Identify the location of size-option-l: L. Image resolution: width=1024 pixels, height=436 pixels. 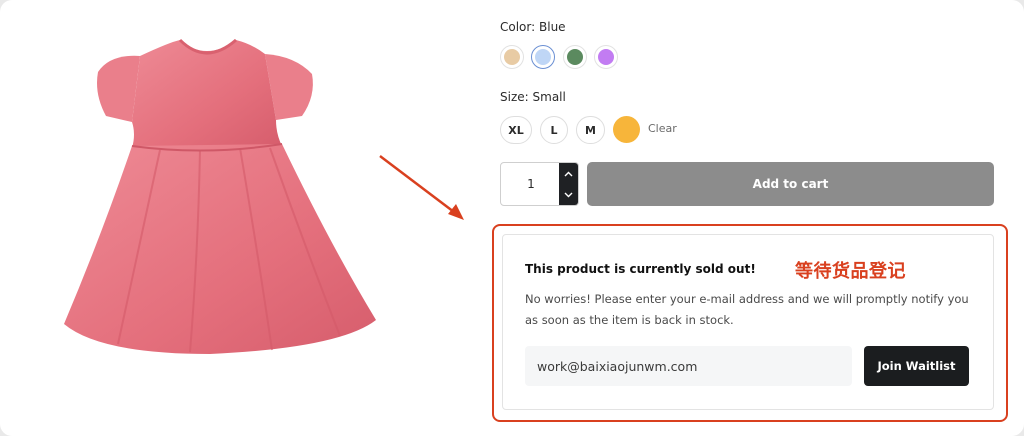
(554, 130).